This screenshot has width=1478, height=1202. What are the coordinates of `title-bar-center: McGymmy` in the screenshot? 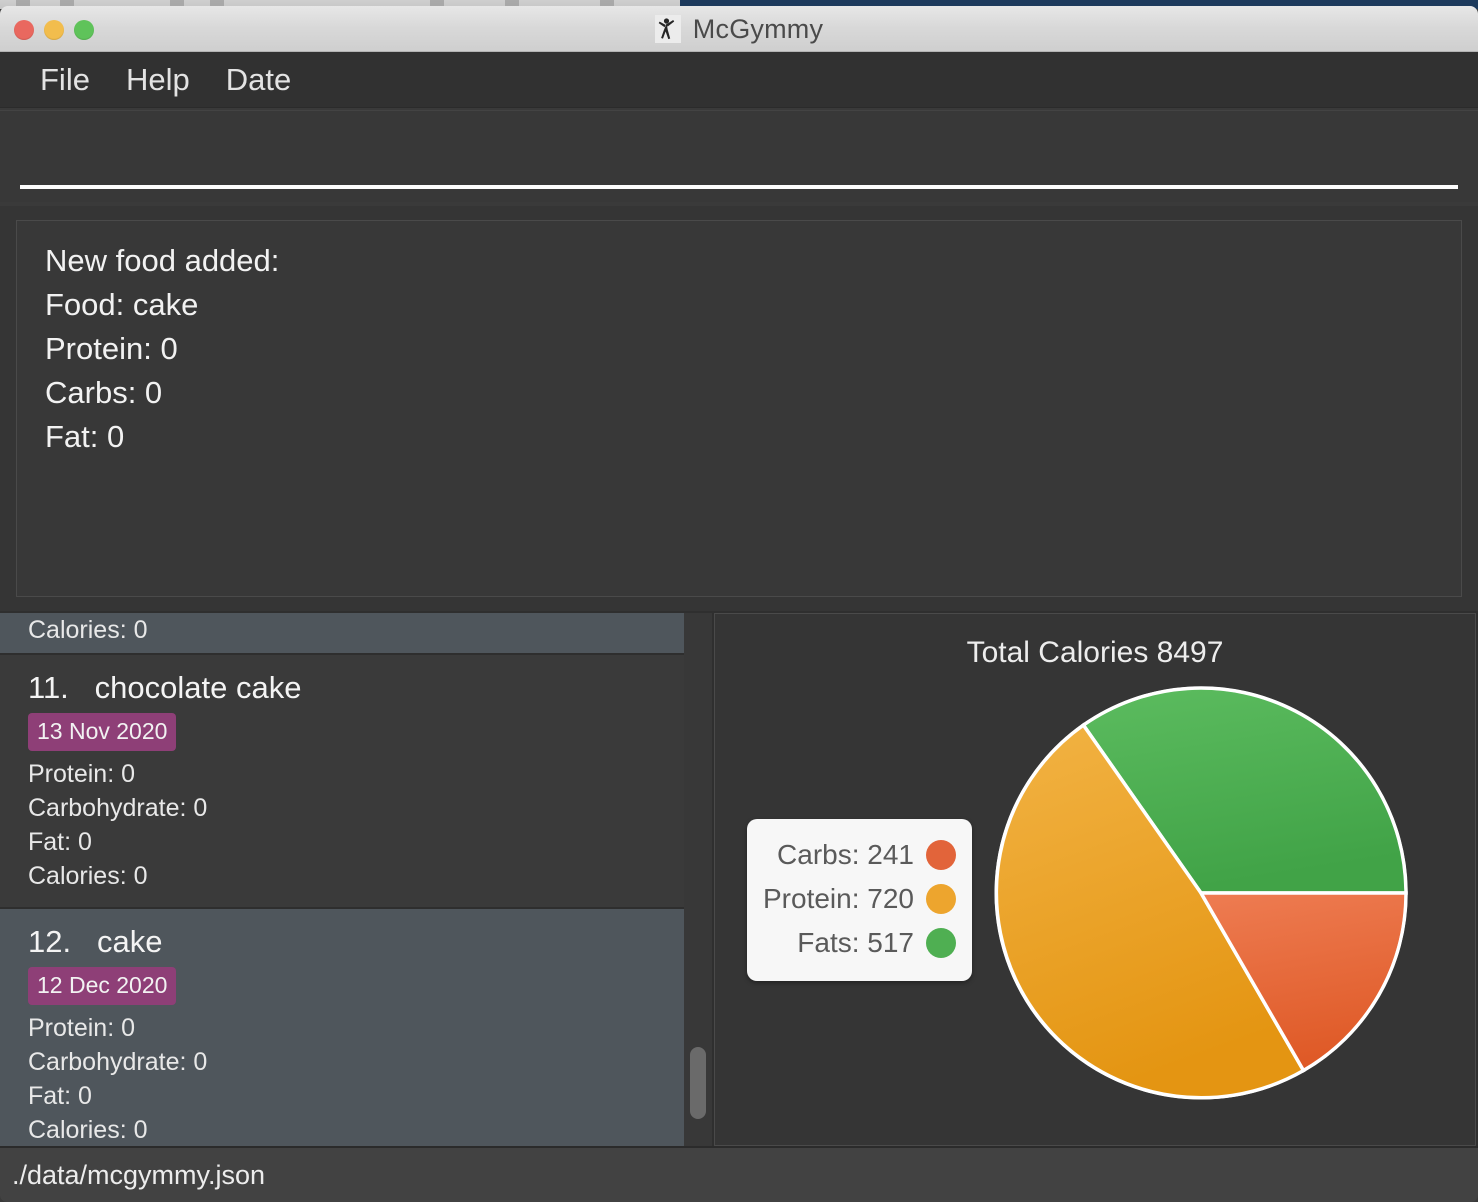 It's located at (739, 29).